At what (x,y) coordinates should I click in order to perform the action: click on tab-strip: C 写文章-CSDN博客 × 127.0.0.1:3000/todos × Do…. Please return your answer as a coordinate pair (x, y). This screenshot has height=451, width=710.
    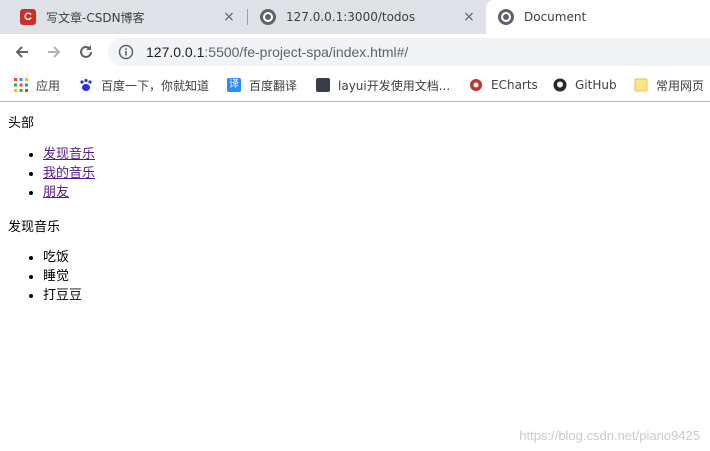
    Looking at the image, I should click on (355, 17).